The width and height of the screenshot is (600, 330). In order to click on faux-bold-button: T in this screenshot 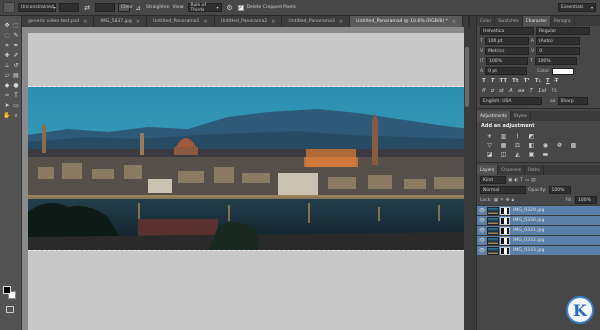, I will do `click(484, 81)`.